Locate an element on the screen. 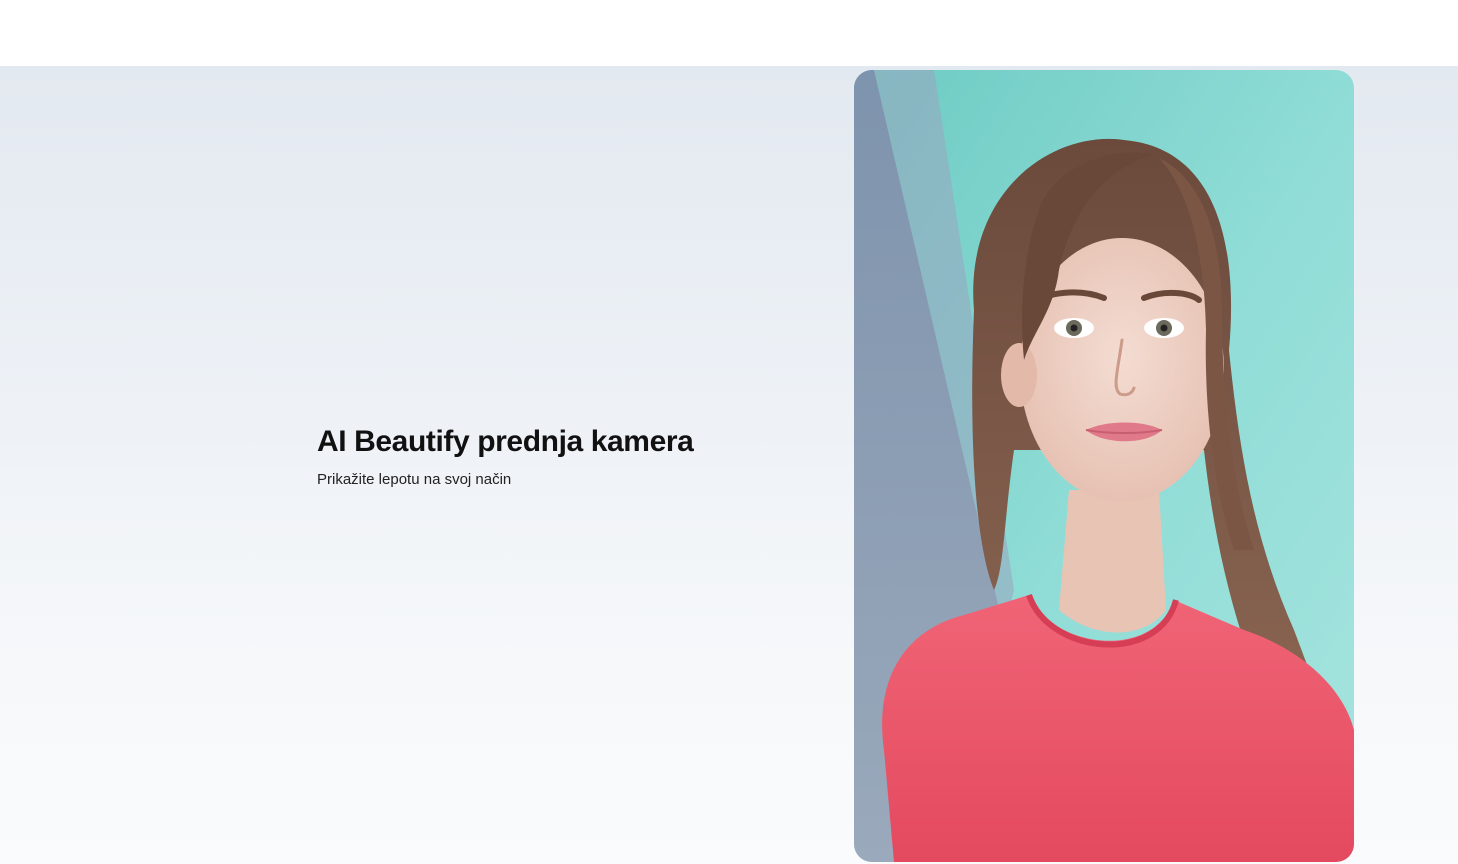 The image size is (1458, 864). hero-subtitle: Prikažite lepotu na svoj način is located at coordinates (414, 479).